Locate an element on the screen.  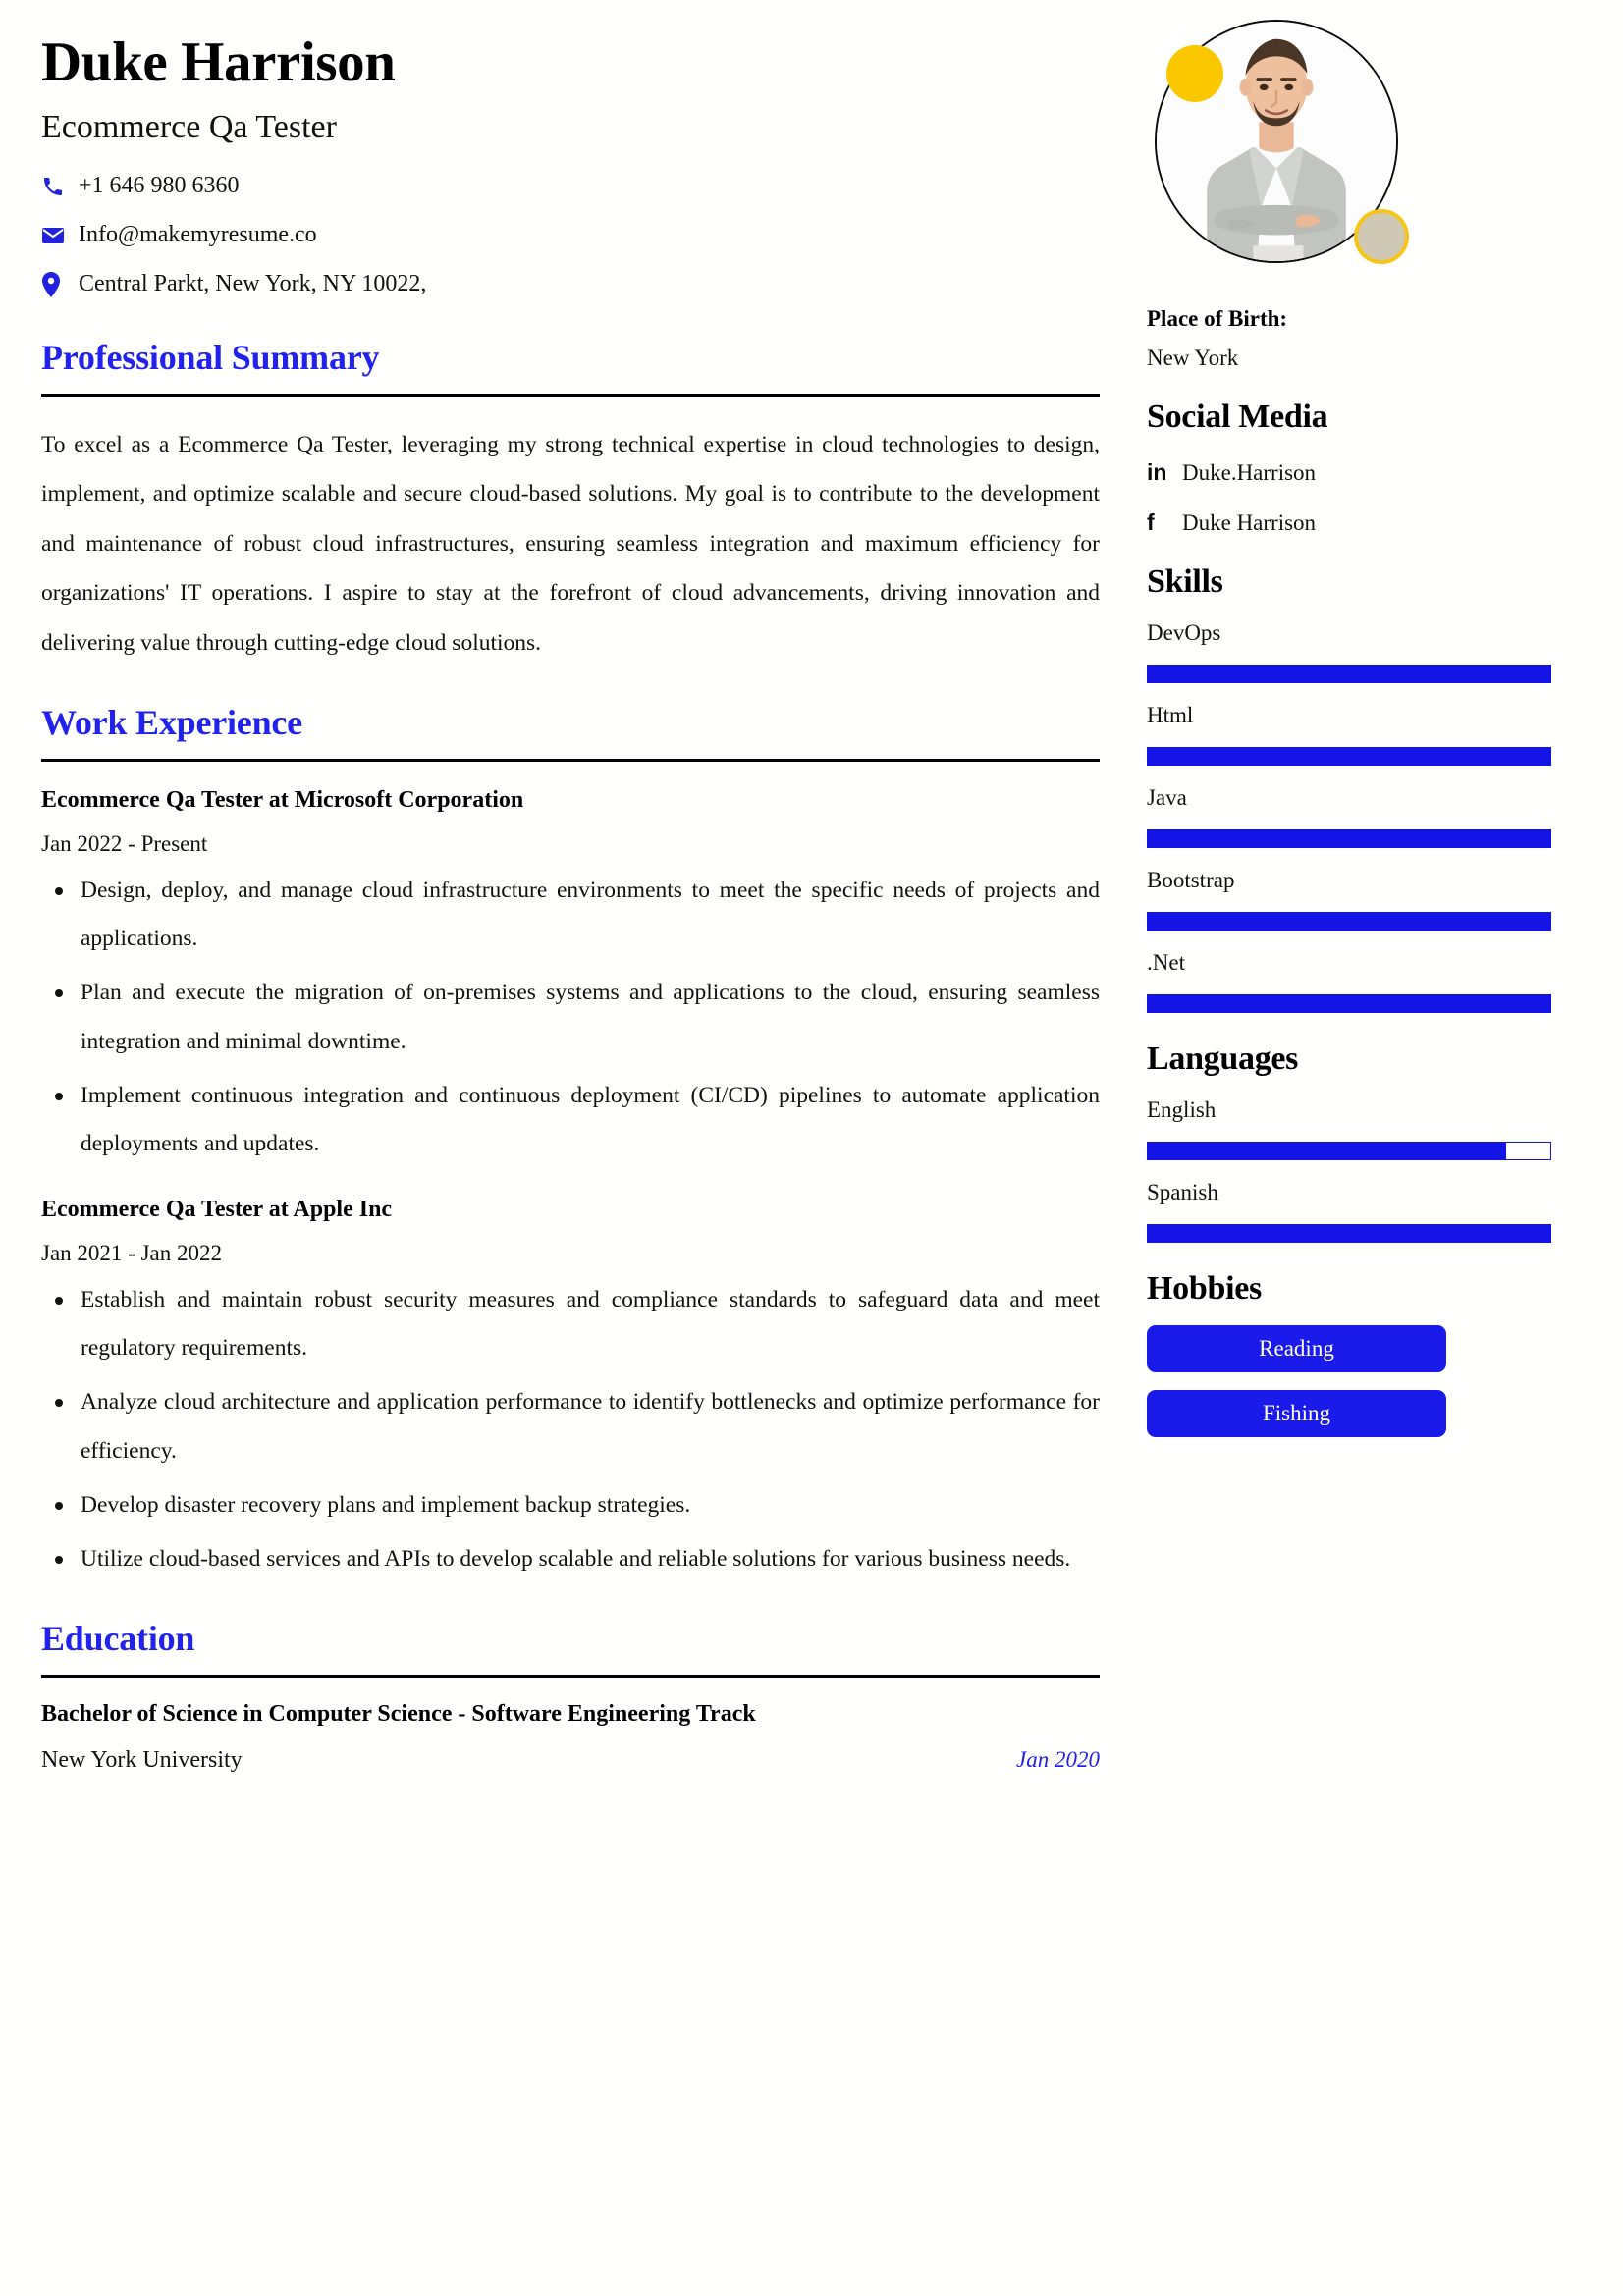
skill-label: Bootstrap is located at coordinates (1191, 880).